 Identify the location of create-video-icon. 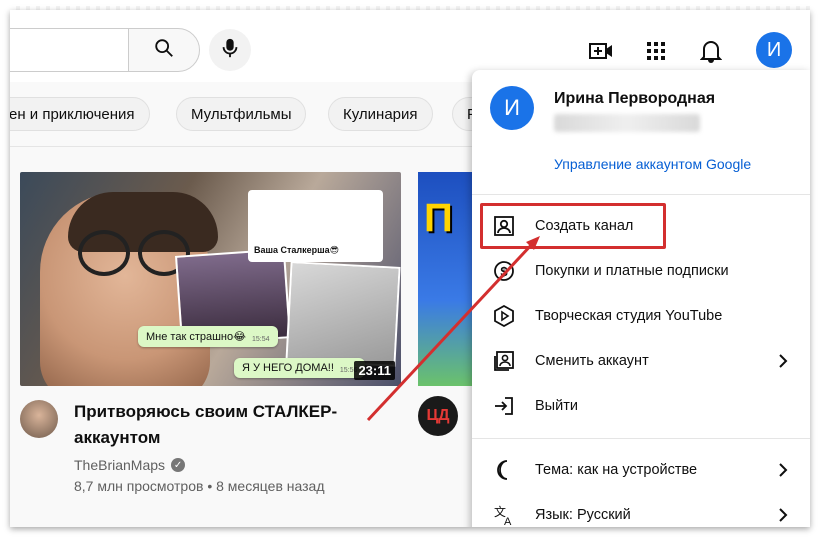
(601, 51).